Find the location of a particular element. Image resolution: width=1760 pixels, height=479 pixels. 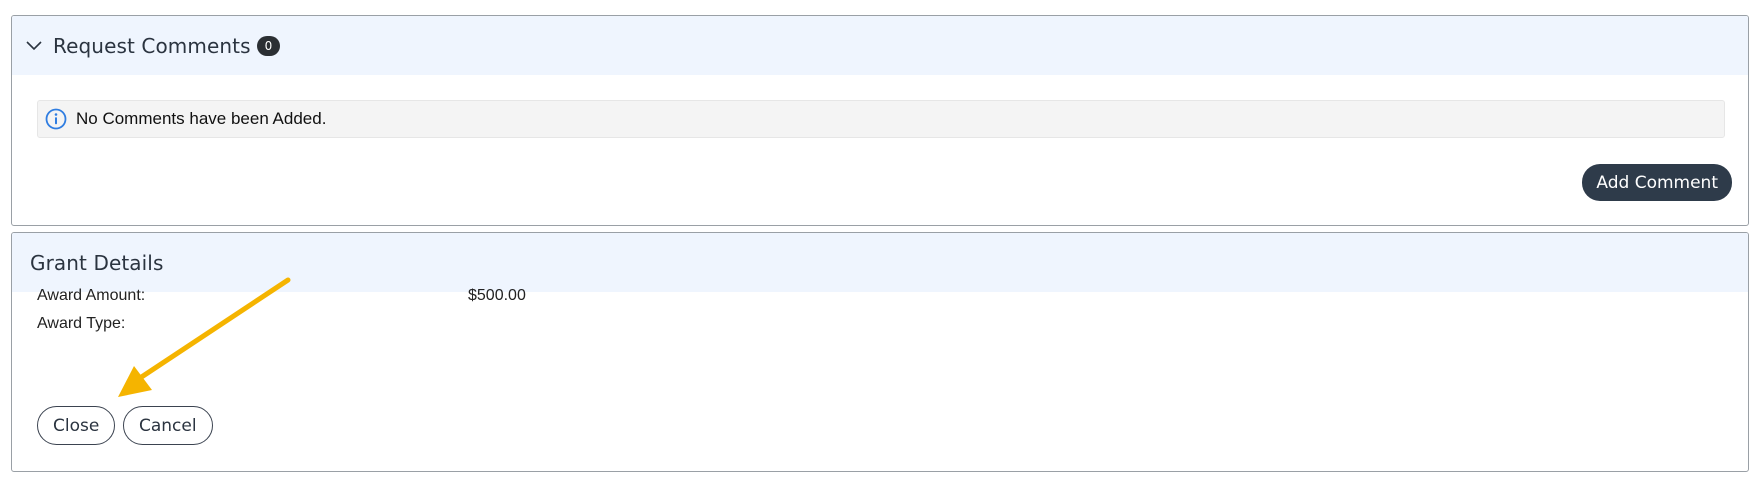

award-type-label: Award Type: is located at coordinates (81, 323).